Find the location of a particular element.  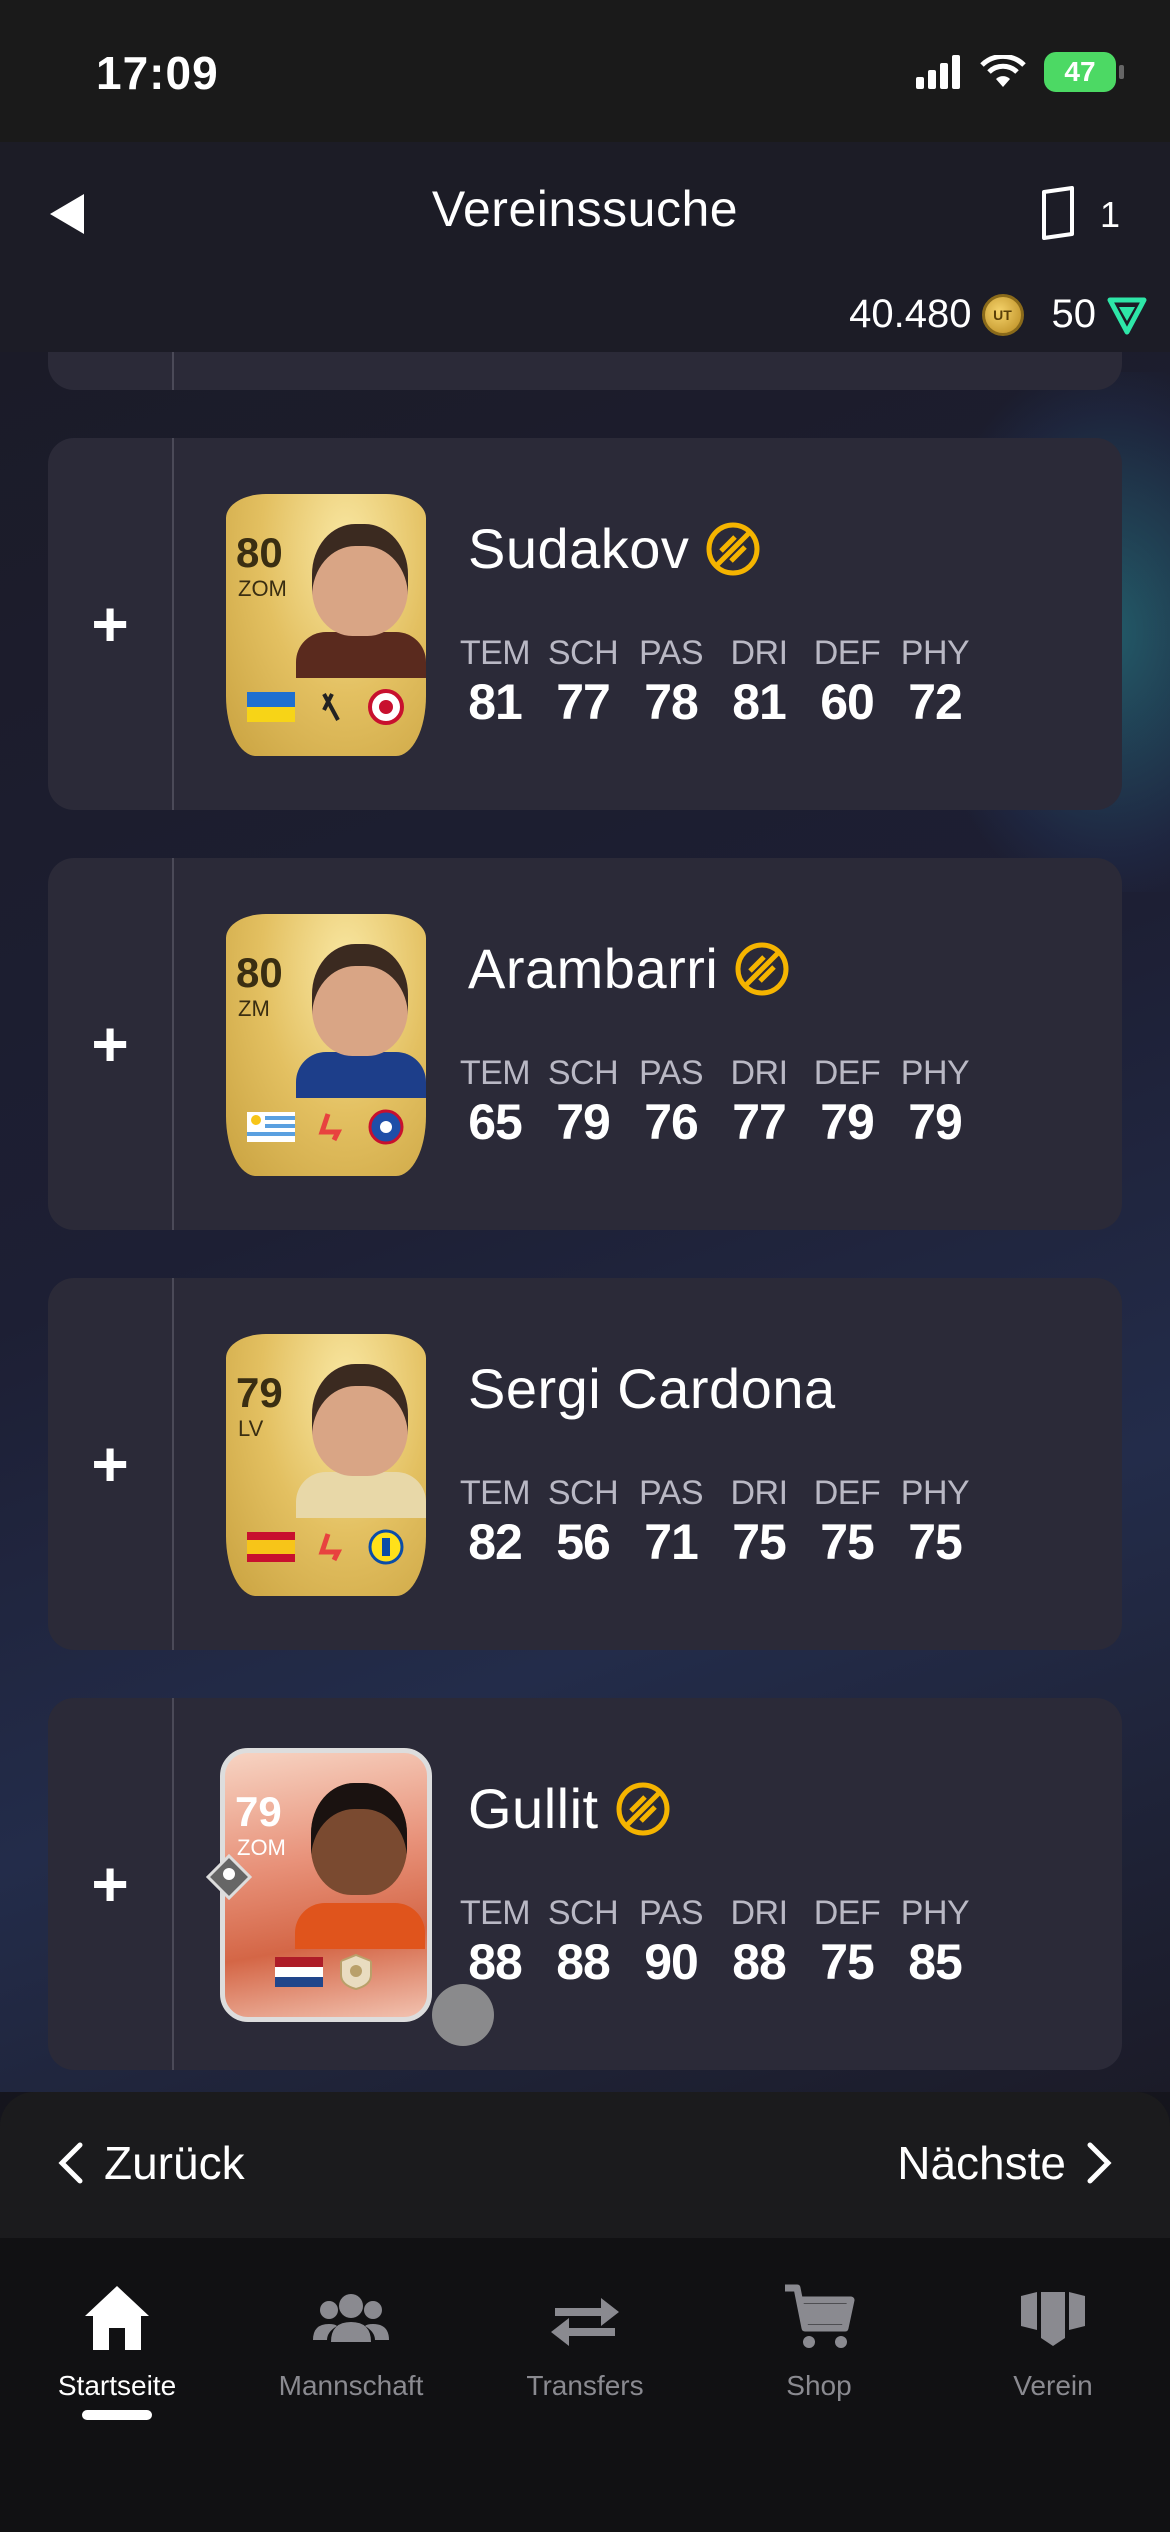

stat-def: DEF 60 is located at coordinates (847, 682).